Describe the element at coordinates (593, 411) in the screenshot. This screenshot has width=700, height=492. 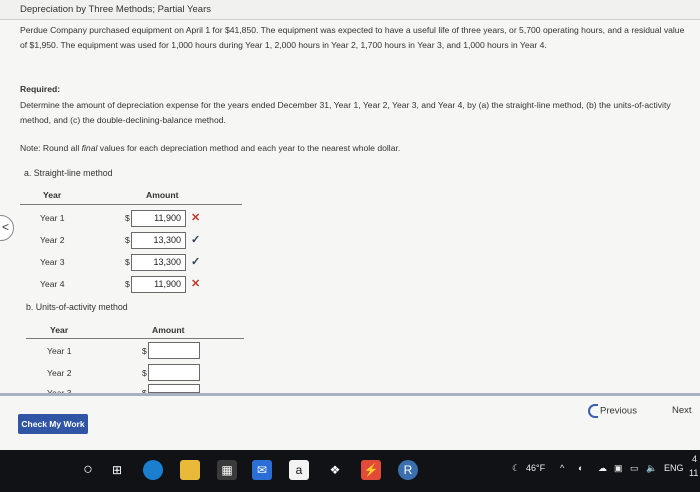
I see `chevron-left-icon` at that location.